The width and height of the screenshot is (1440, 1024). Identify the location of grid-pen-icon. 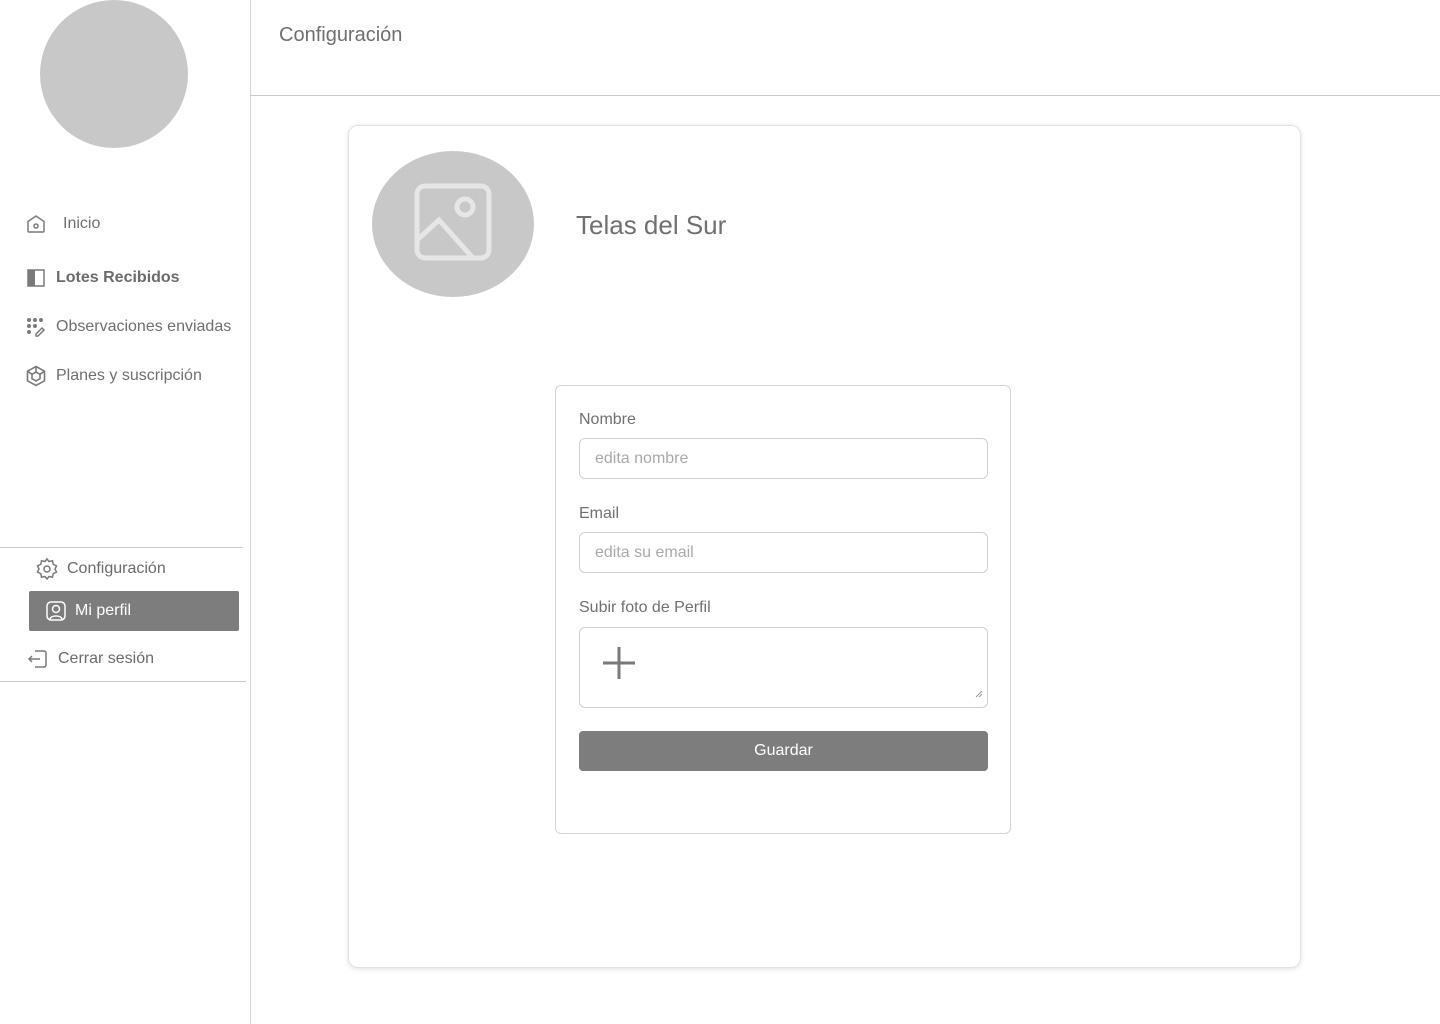
(36, 327).